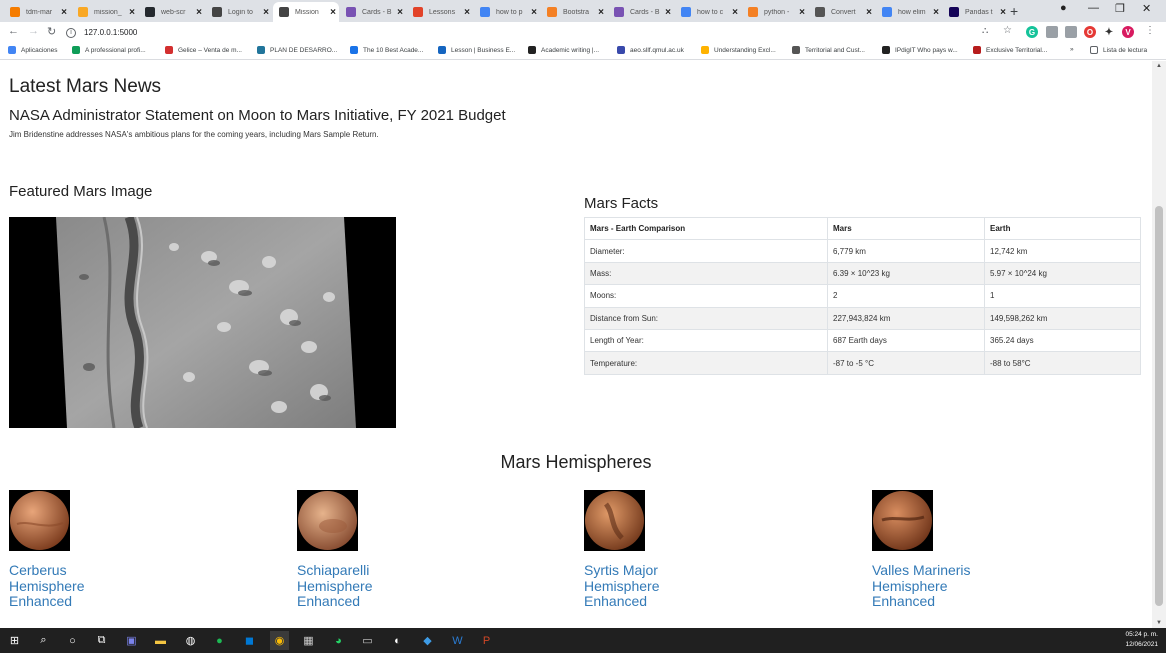 This screenshot has height=653, width=1166. What do you see at coordinates (1159, 66) in the screenshot?
I see `scroll-up-icon: ▲` at bounding box center [1159, 66].